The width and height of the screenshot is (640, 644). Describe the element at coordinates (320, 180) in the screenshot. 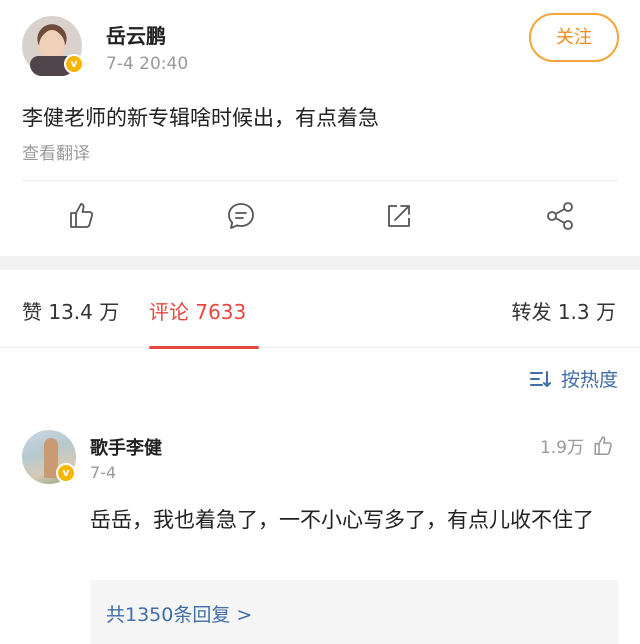

I see `divider` at that location.